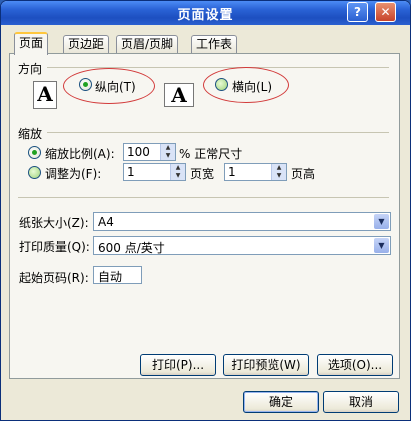 The image size is (411, 421). What do you see at coordinates (138, 152) in the screenshot?
I see `scale-percent-value: 100` at bounding box center [138, 152].